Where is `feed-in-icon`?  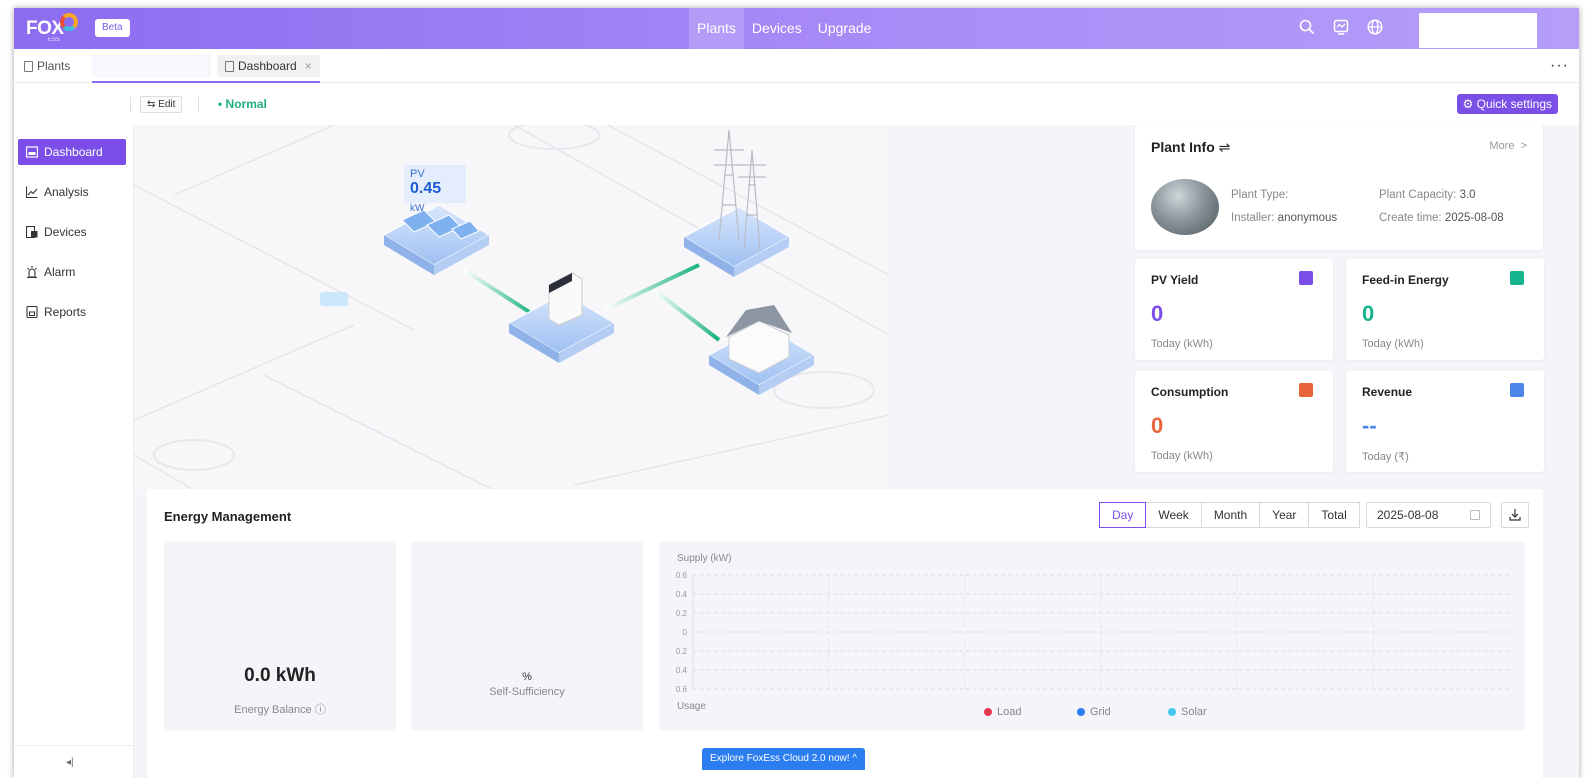 feed-in-icon is located at coordinates (1517, 278).